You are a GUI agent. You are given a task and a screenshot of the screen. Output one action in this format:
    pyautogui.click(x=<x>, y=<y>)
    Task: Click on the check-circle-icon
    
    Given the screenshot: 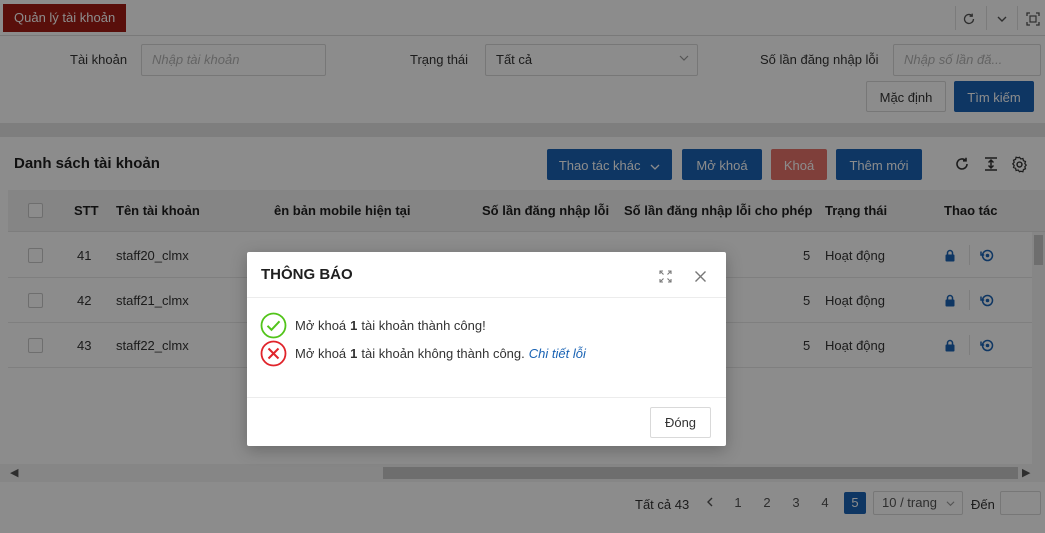 What is the action you would take?
    pyautogui.click(x=273, y=325)
    